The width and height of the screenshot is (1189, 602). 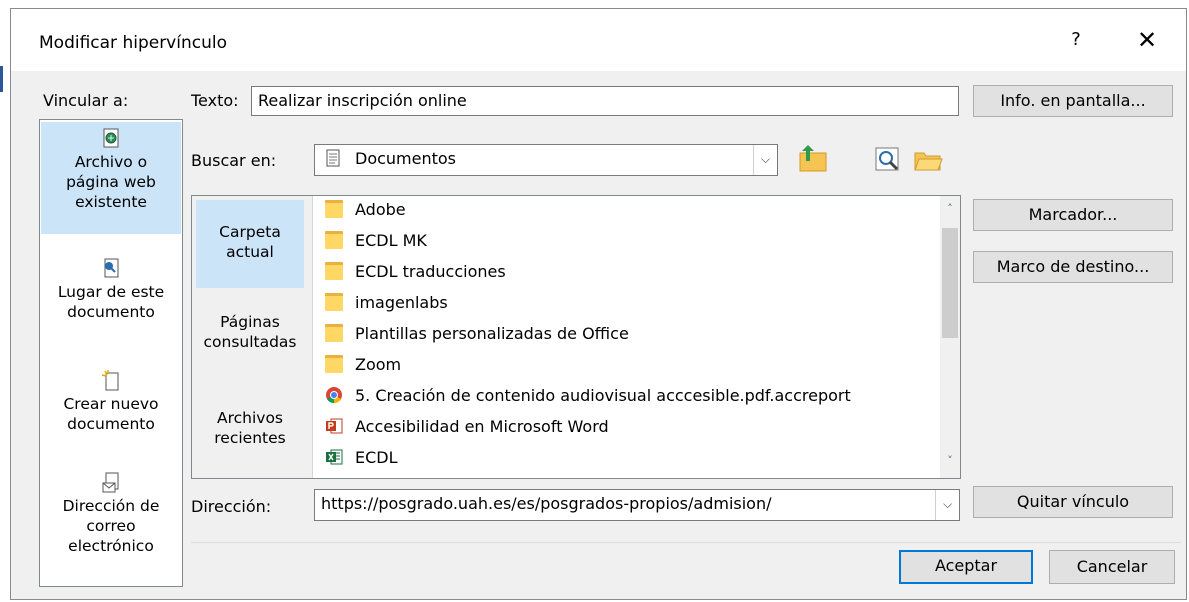 I want to click on web-page-icon, so click(x=111, y=138).